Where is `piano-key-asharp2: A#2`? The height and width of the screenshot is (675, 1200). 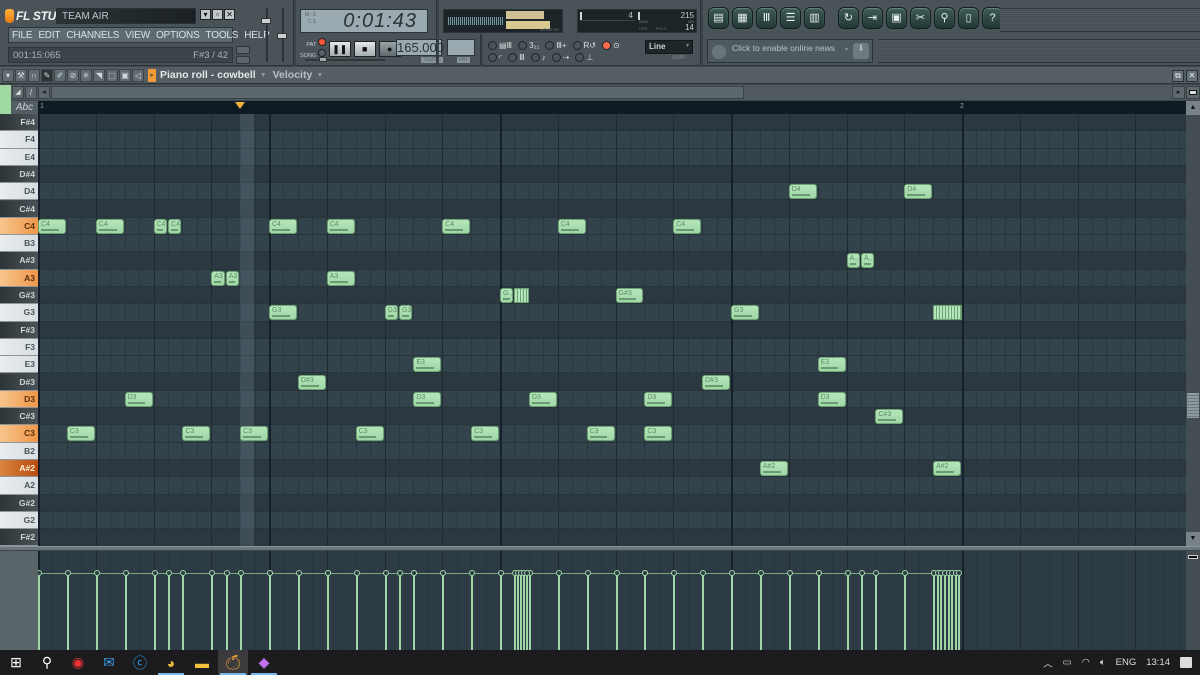
piano-key-asharp2: A#2 is located at coordinates (19, 469).